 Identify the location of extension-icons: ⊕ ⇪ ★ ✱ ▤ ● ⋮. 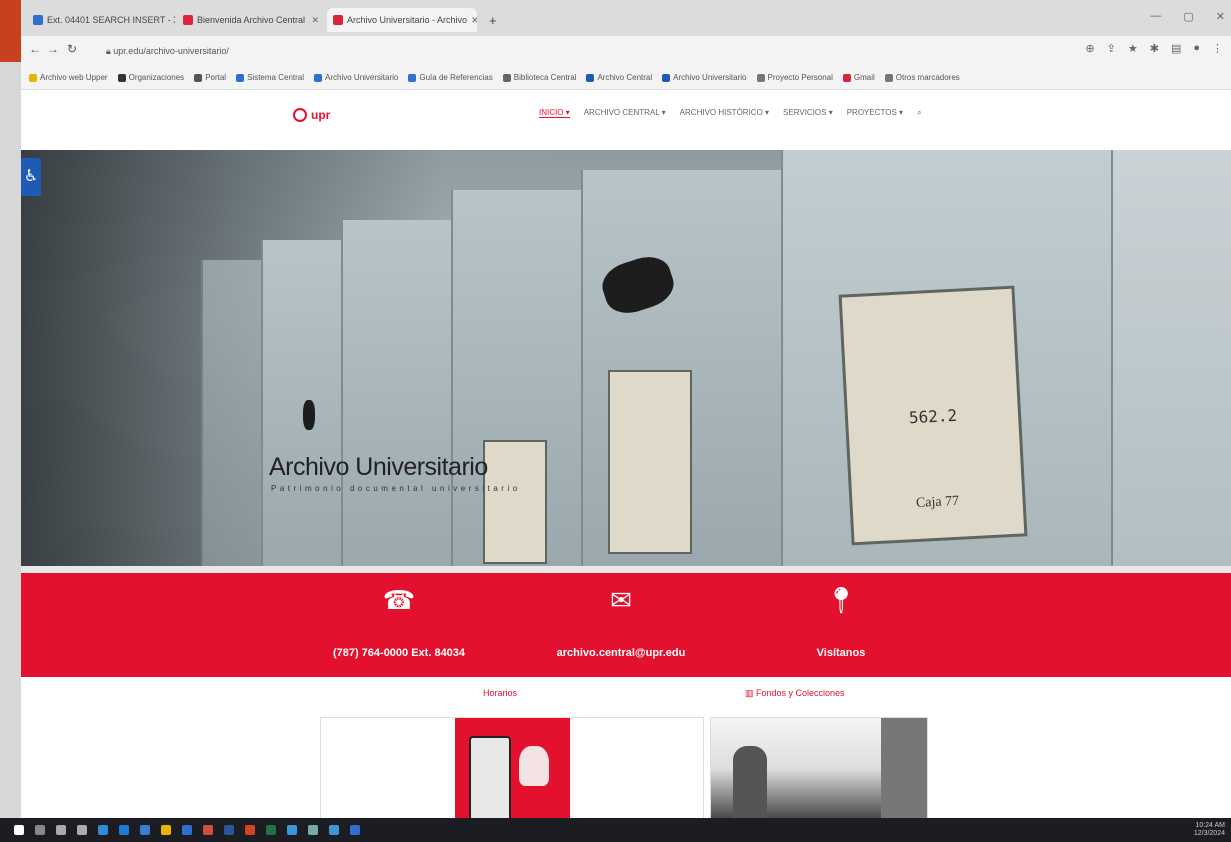
(1154, 48).